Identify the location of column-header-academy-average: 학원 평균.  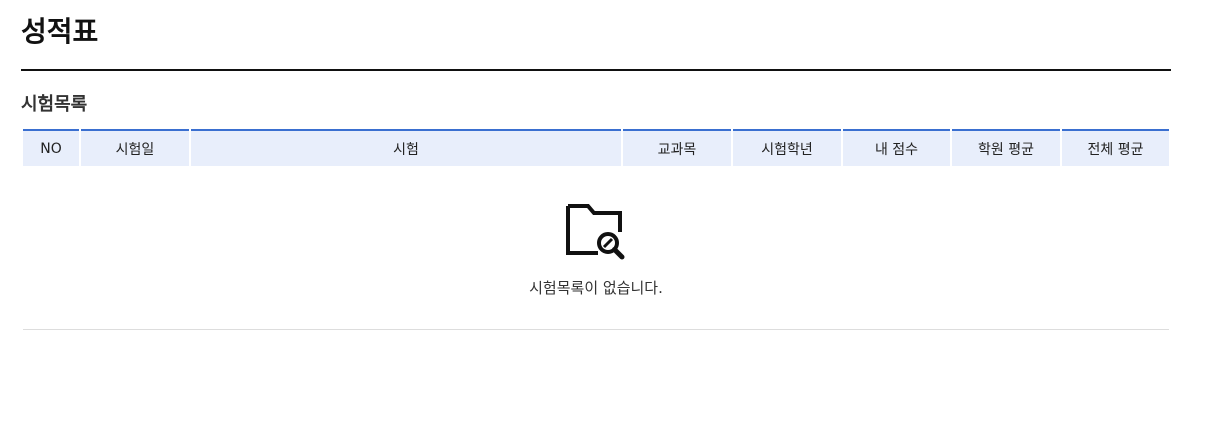
(1005, 148).